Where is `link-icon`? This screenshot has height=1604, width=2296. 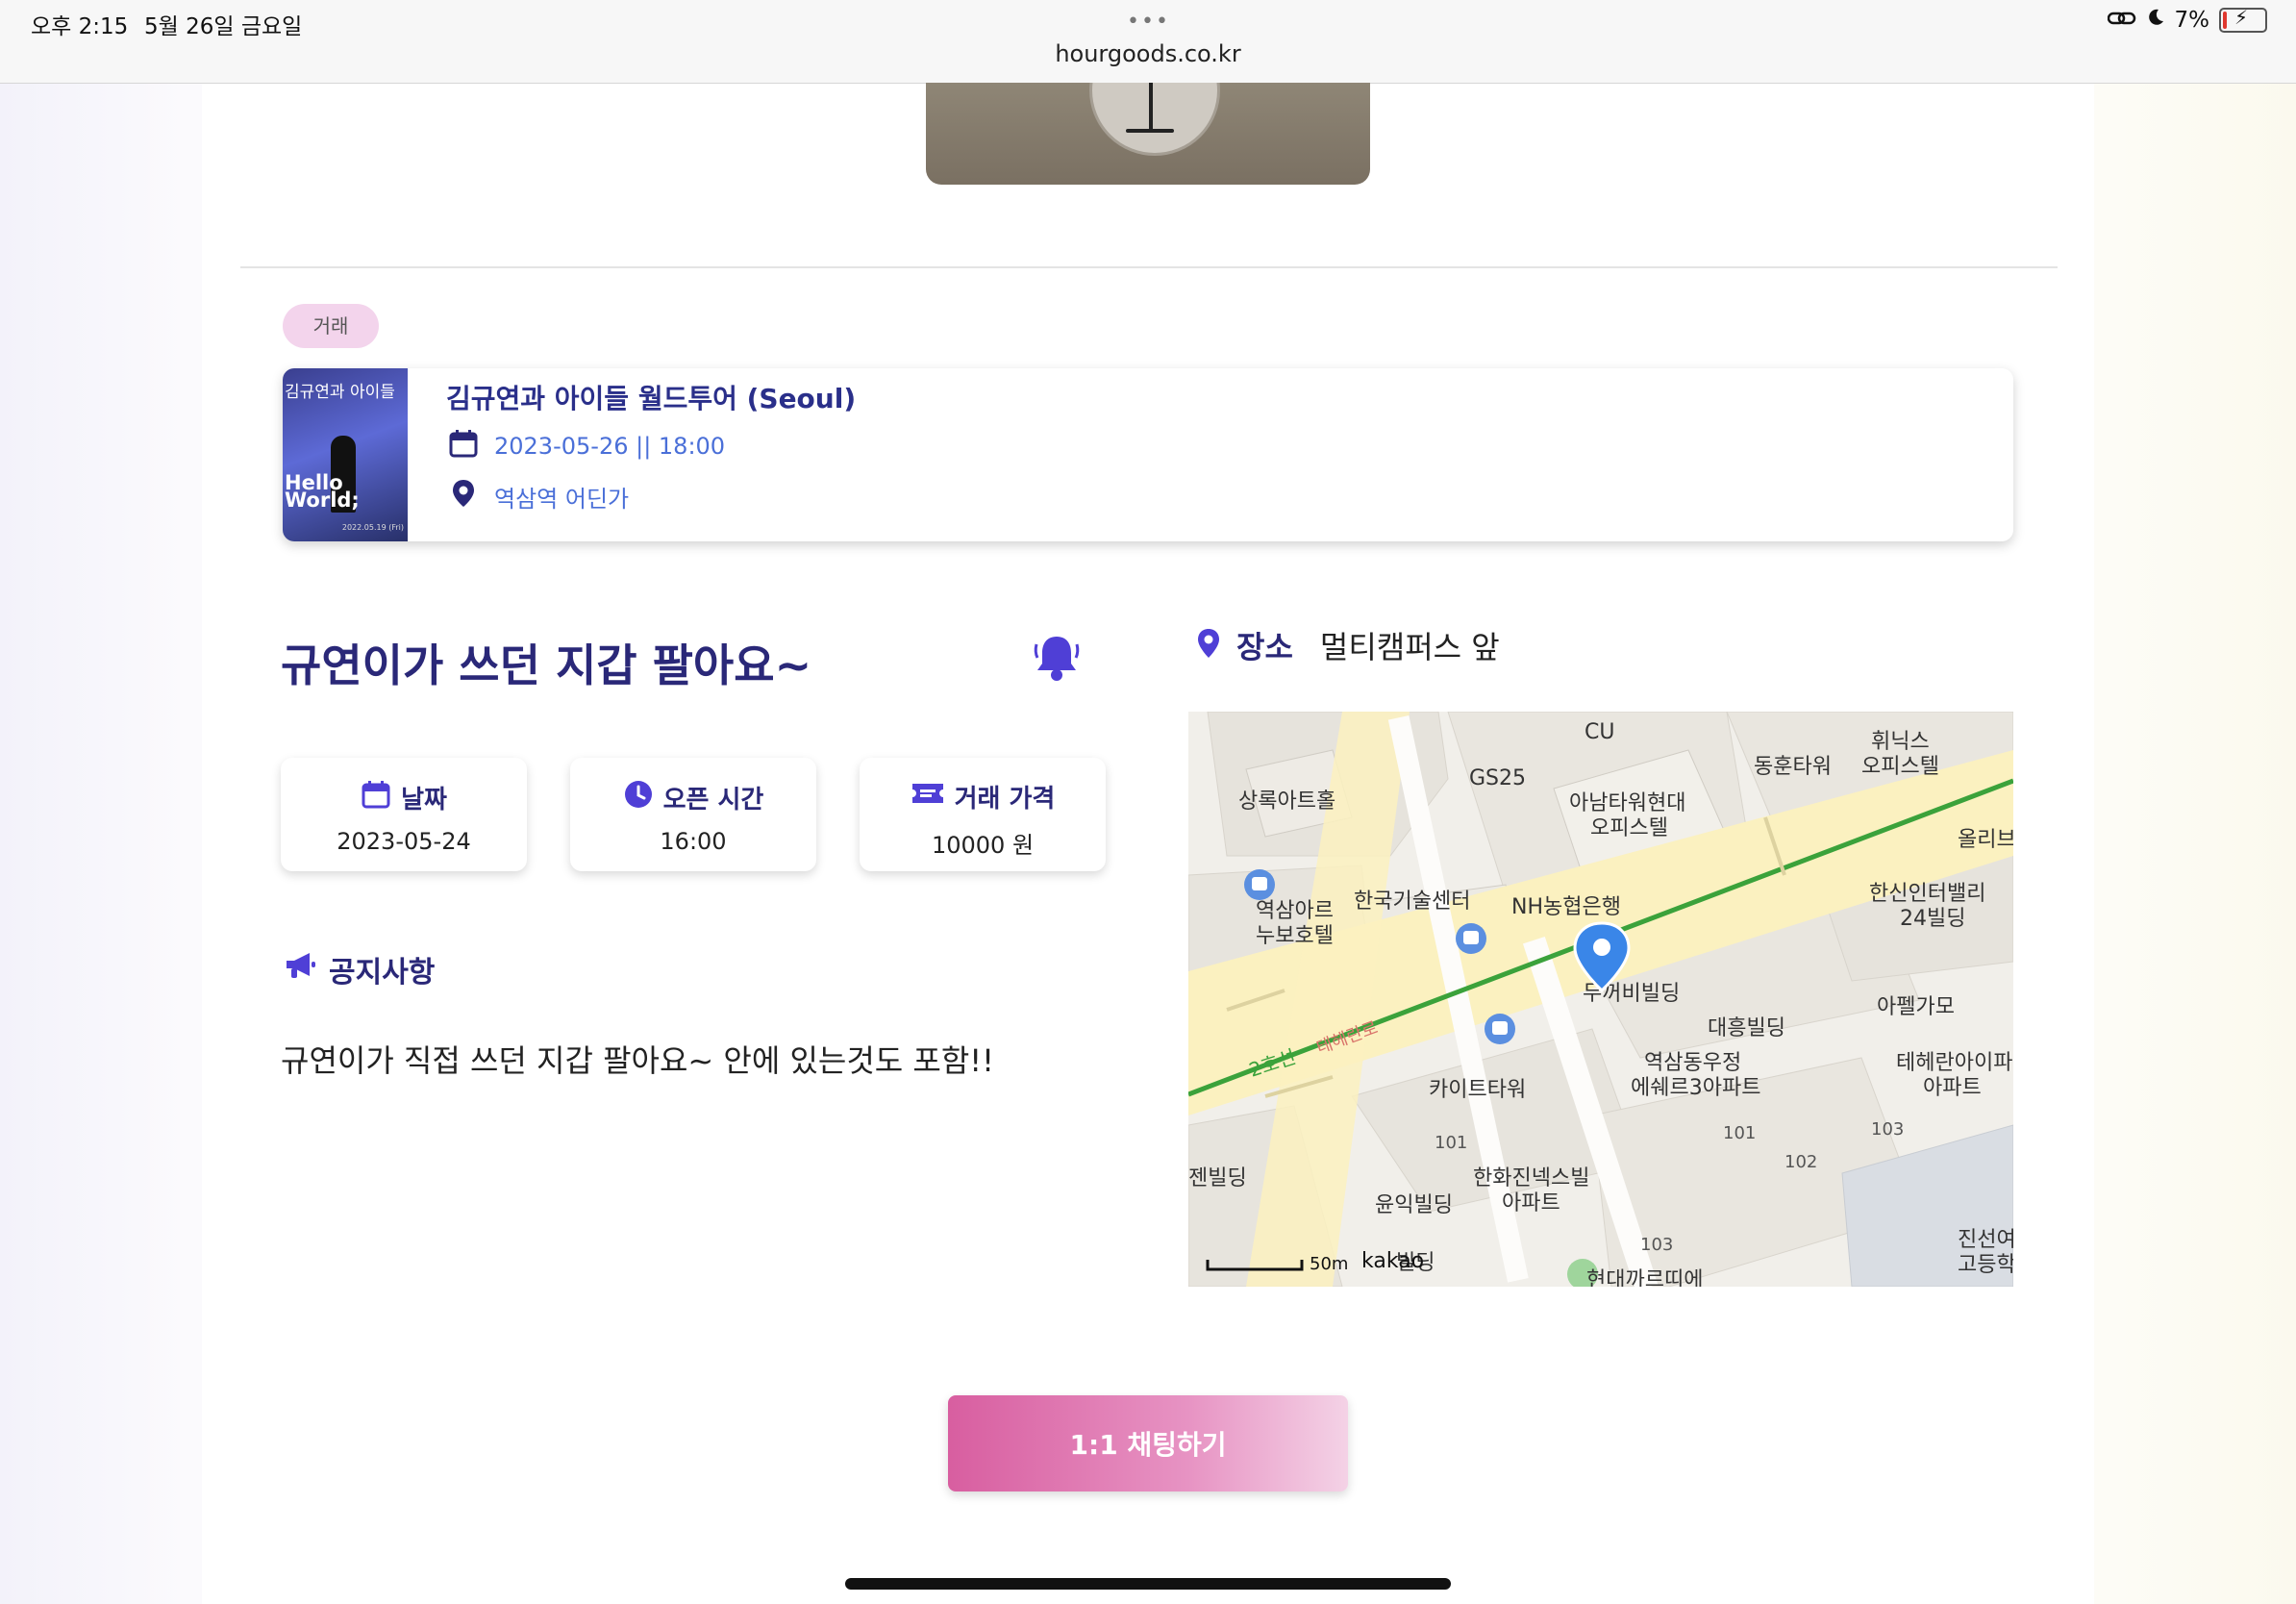
link-icon is located at coordinates (2121, 20).